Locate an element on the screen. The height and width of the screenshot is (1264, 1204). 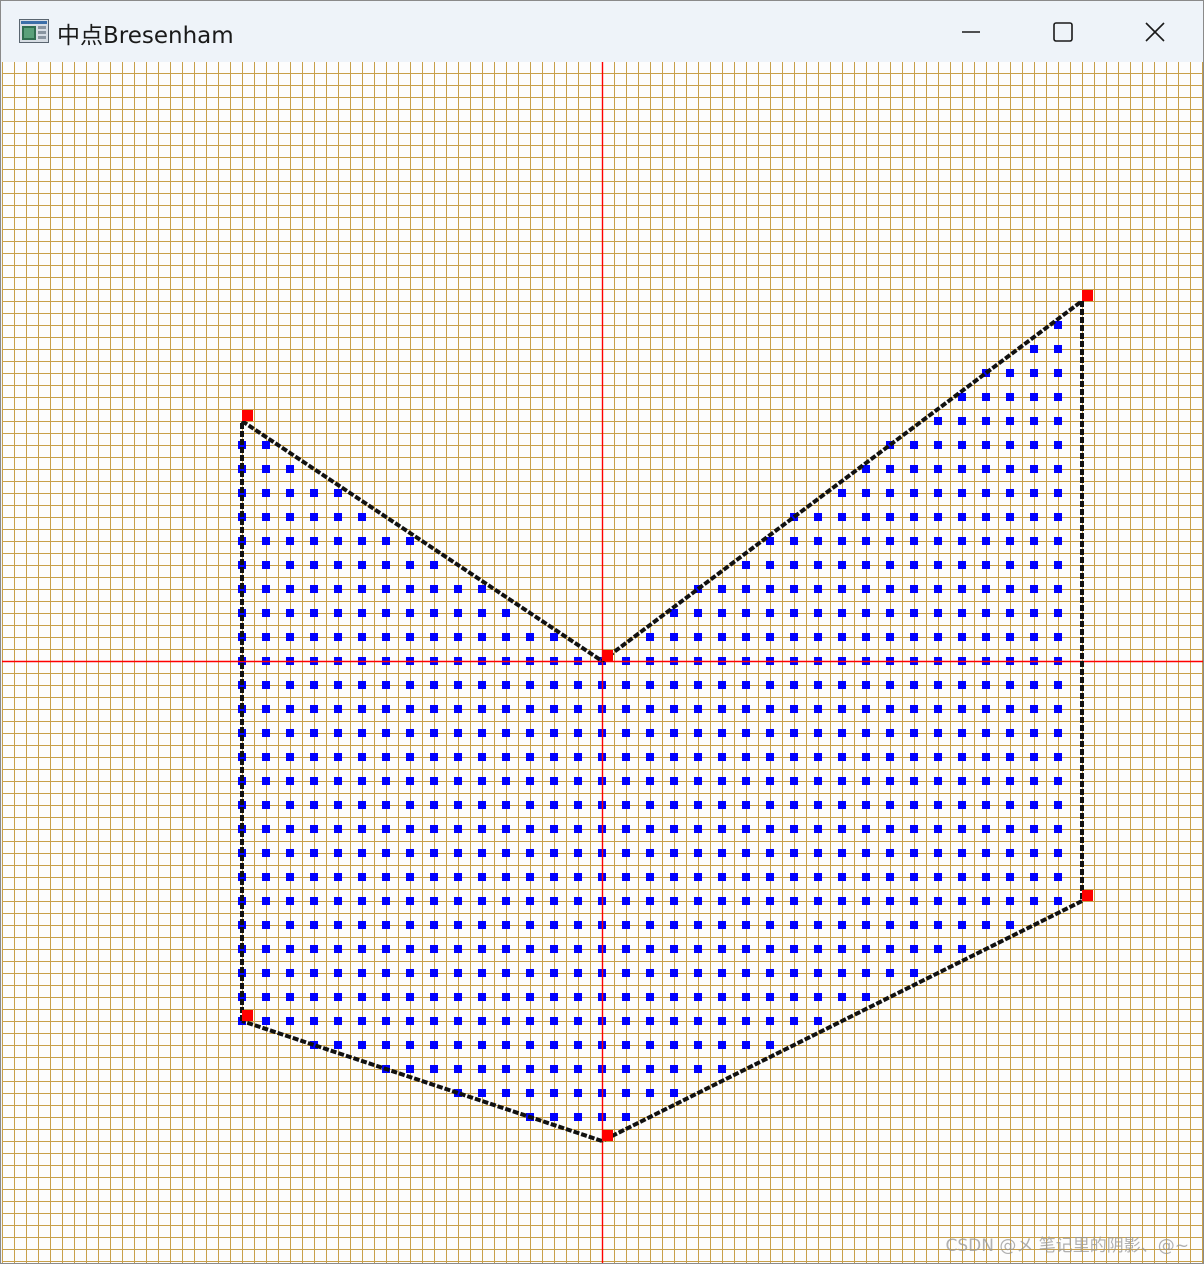
maximize-button is located at coordinates (1063, 31).